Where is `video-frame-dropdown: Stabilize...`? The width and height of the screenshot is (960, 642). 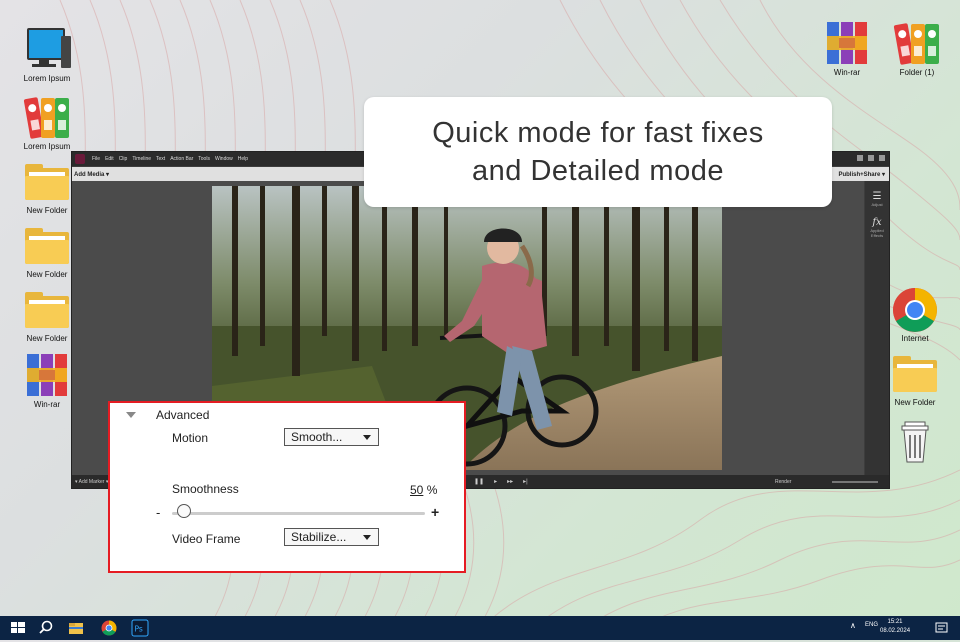
video-frame-dropdown: Stabilize... is located at coordinates (331, 537).